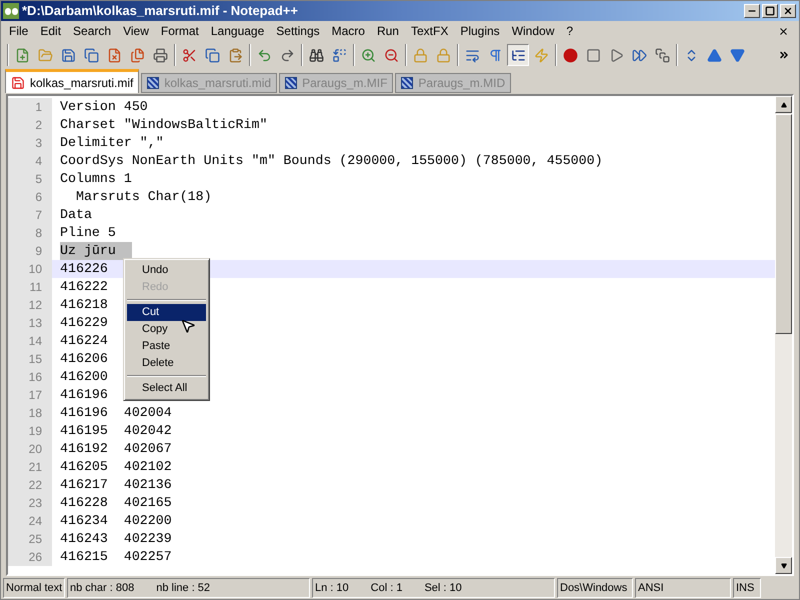  What do you see at coordinates (30, 269) in the screenshot?
I see `line-number: 10` at bounding box center [30, 269].